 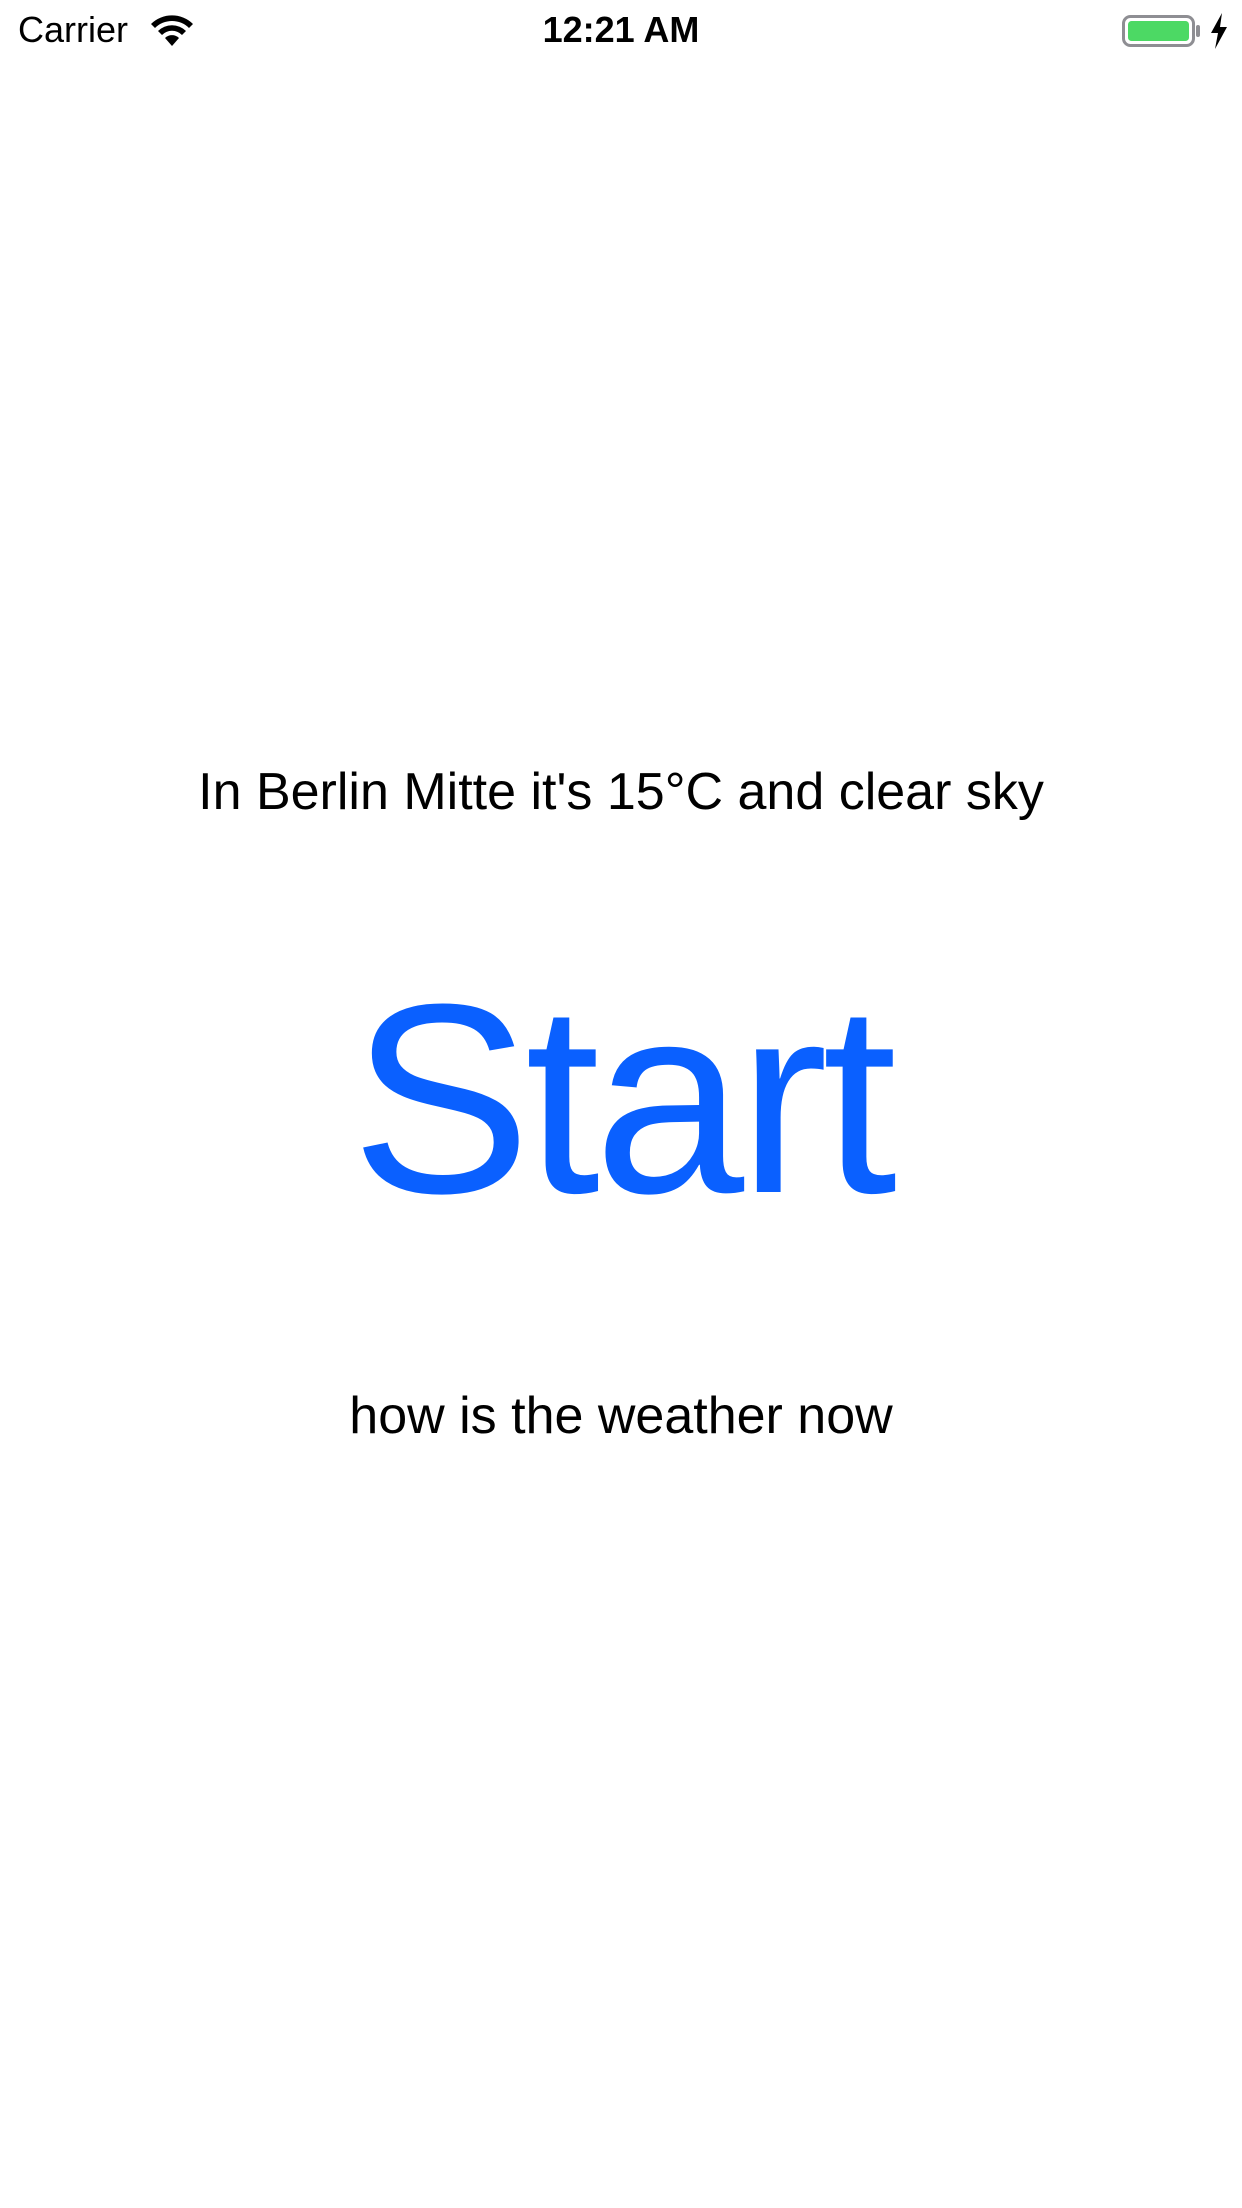 What do you see at coordinates (621, 1100) in the screenshot?
I see `start-button: Start` at bounding box center [621, 1100].